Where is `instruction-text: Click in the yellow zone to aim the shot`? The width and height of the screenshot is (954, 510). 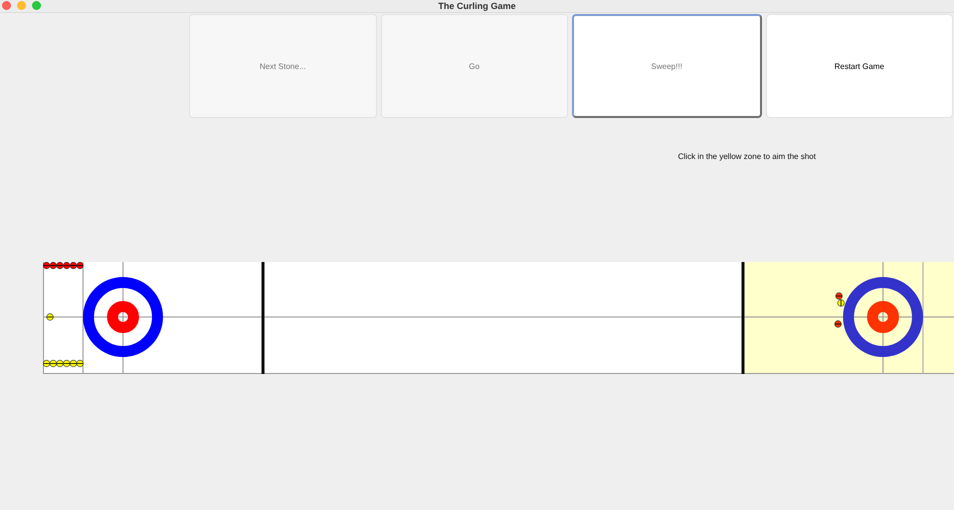
instruction-text: Click in the yellow zone to aim the shot is located at coordinates (747, 157).